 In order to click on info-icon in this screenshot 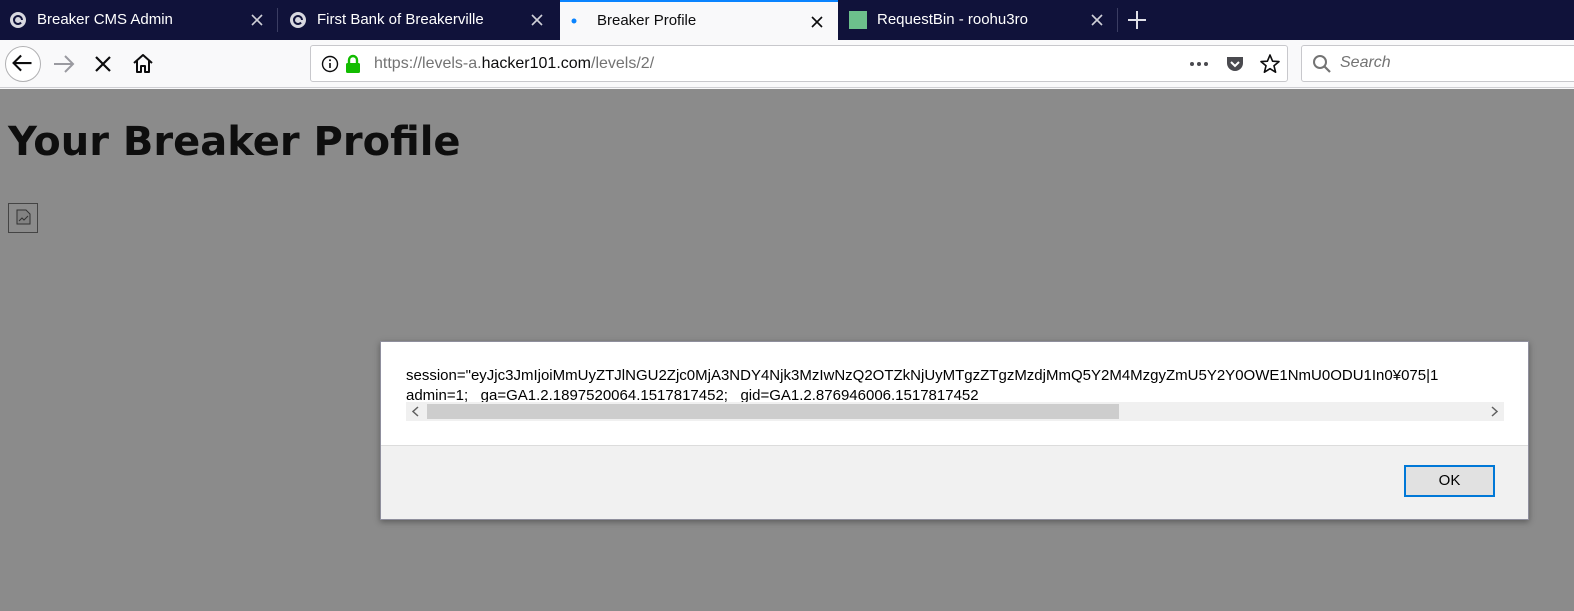, I will do `click(330, 64)`.